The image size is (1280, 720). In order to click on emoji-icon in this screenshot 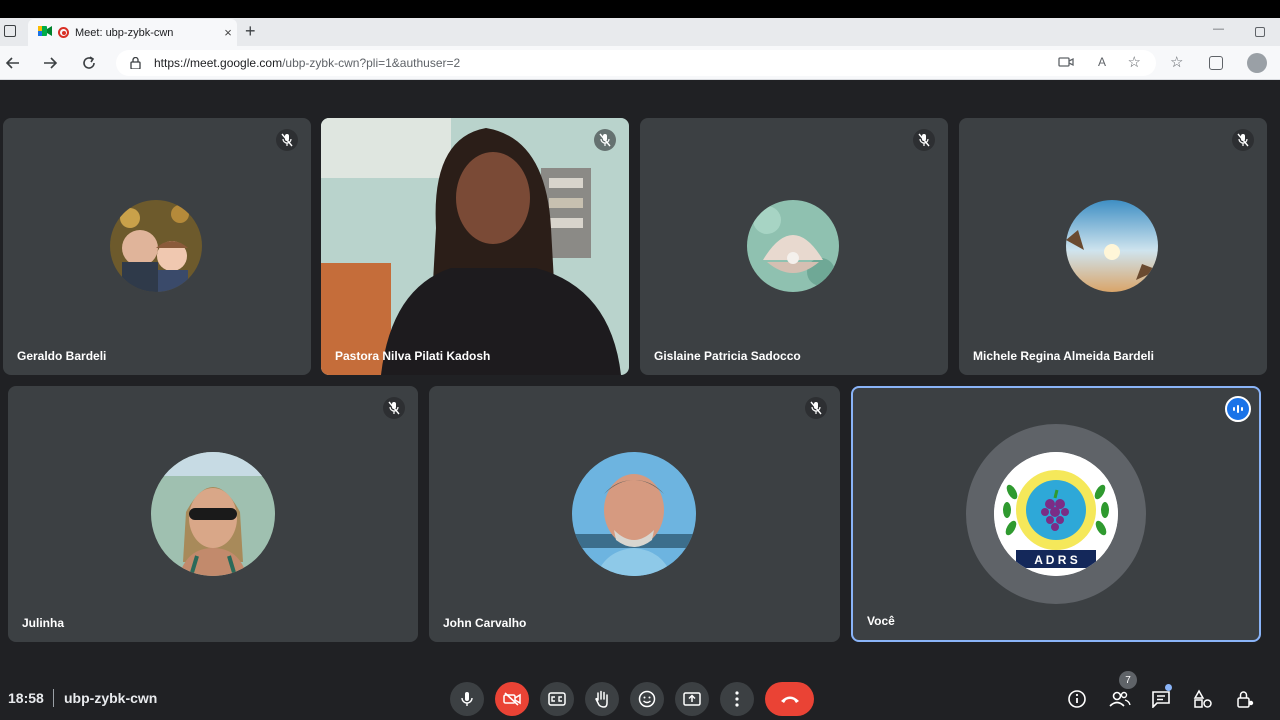, I will do `click(647, 699)`.